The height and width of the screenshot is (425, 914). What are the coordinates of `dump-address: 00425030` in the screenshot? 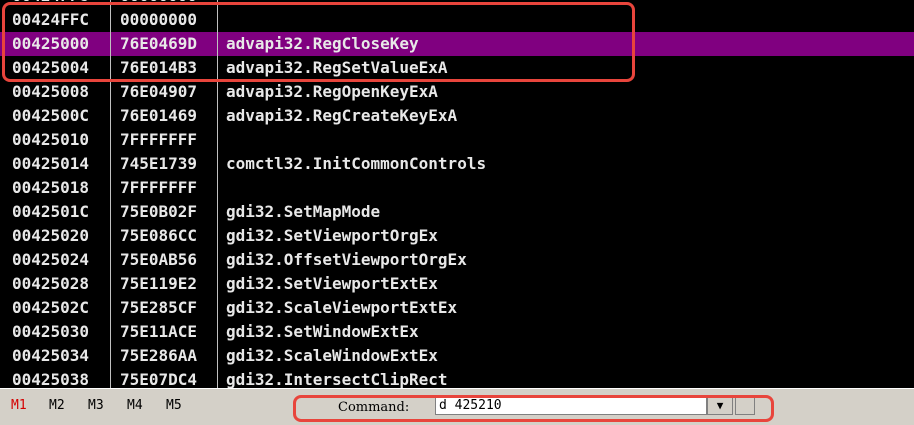 It's located at (51, 331).